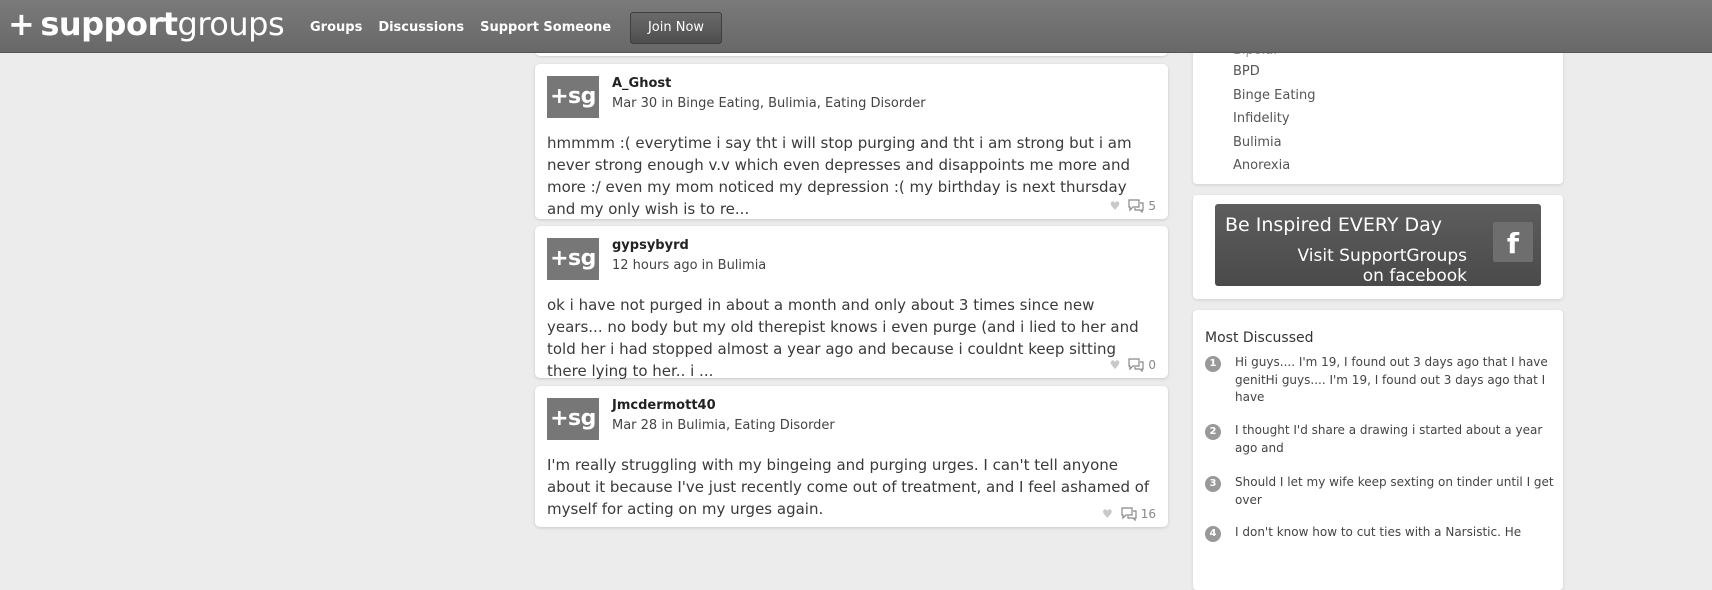  I want to click on group-link: Anorexia, so click(1274, 166).